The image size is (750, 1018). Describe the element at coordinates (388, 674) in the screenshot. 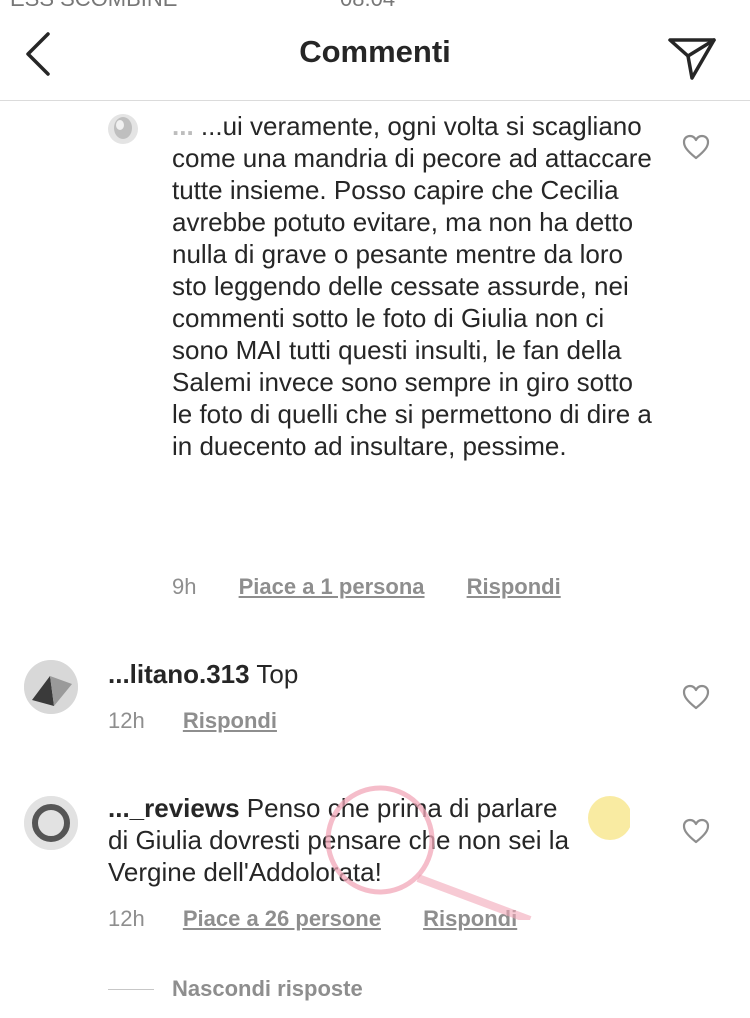

I see `comment-text: ...litano.313 Top` at that location.